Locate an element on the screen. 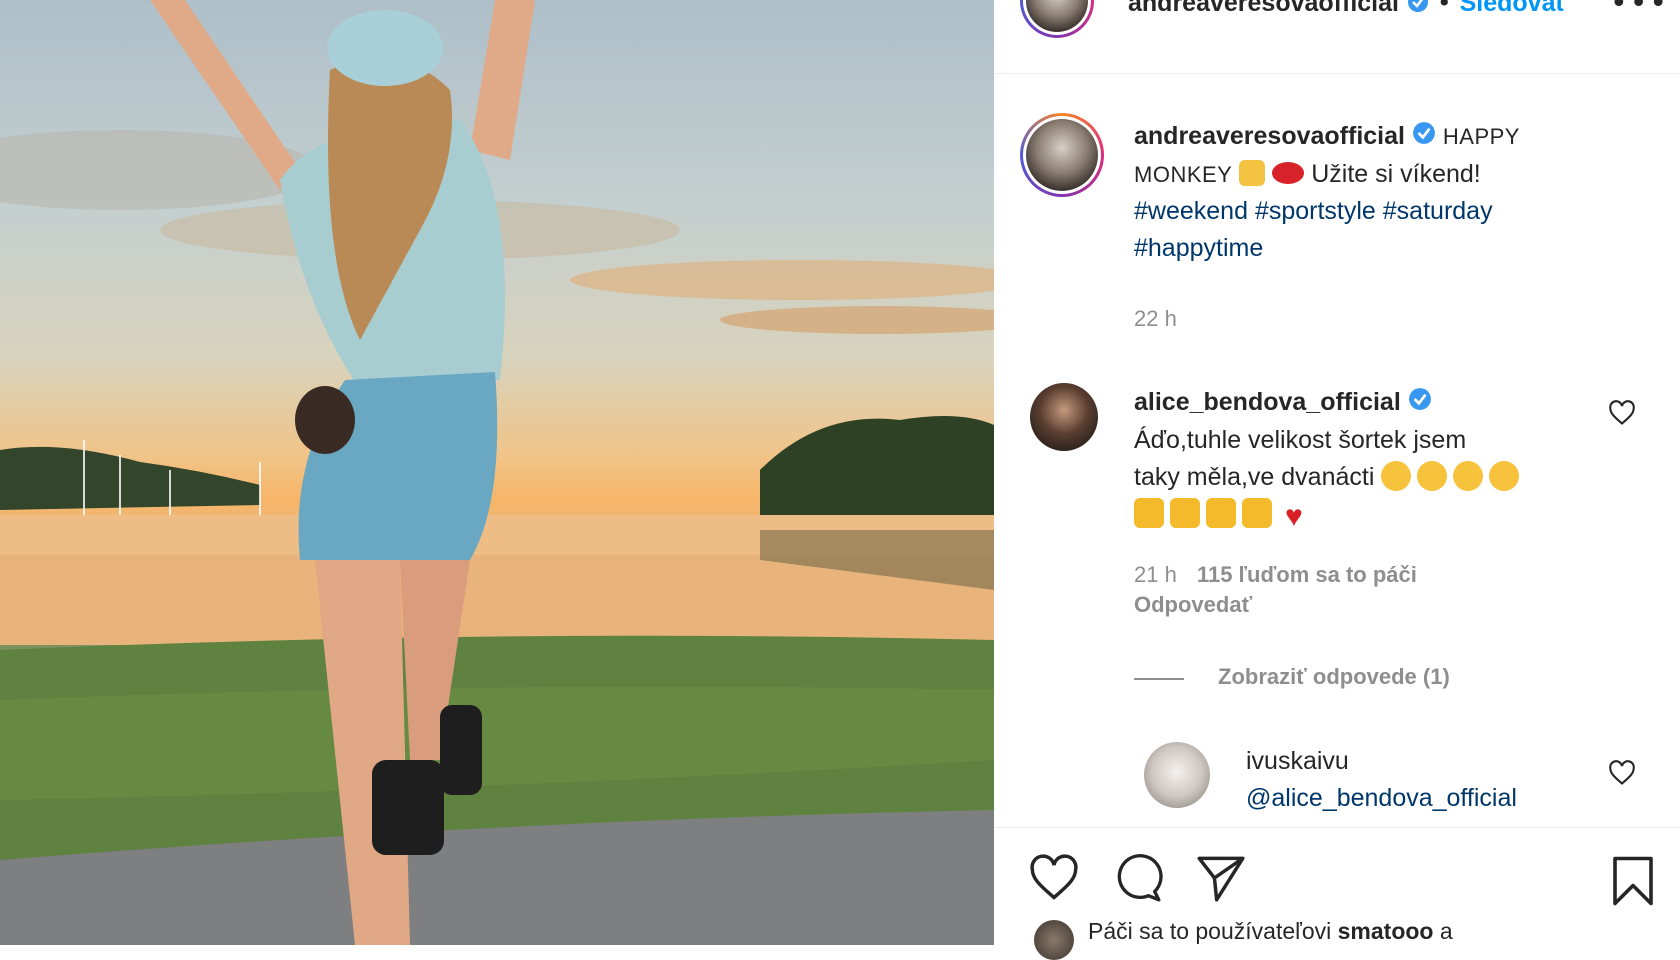 This screenshot has width=1680, height=960. view-replies-button: Zobraziť odpovede (1) is located at coordinates (1334, 677).